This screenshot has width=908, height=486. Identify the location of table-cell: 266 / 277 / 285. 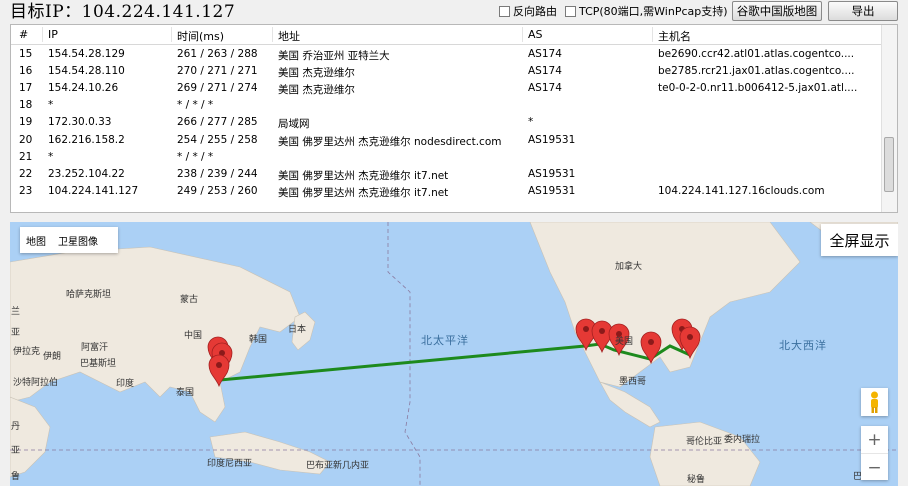
(217, 122).